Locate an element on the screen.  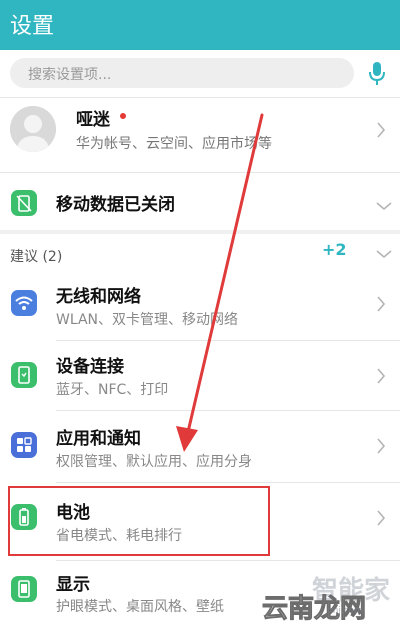
section-gap is located at coordinates (200, 232).